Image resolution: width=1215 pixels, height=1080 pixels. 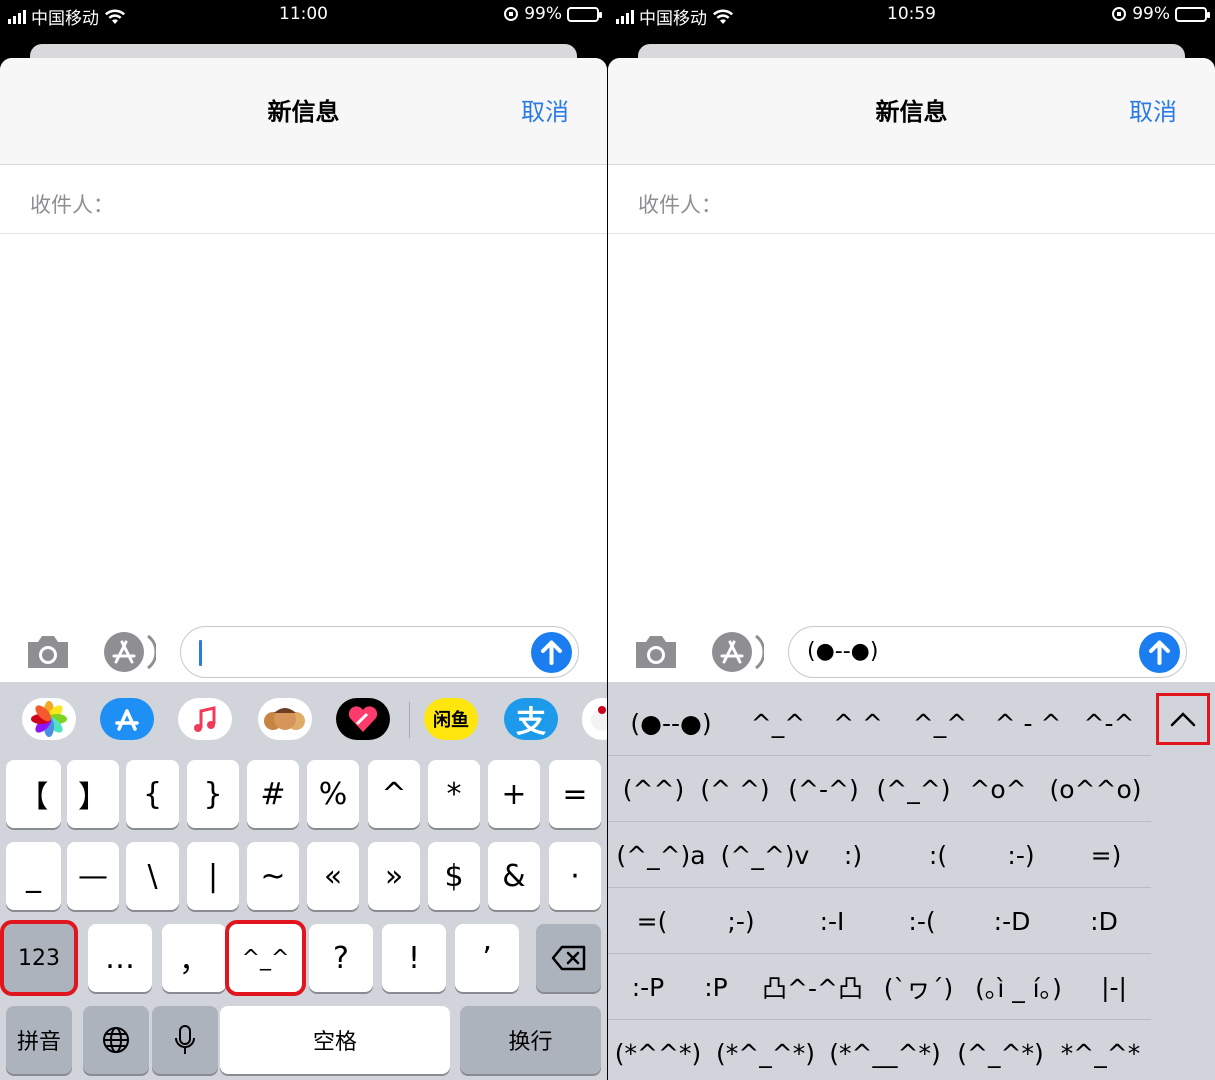 I want to click on globe-key, so click(x=116, y=1040).